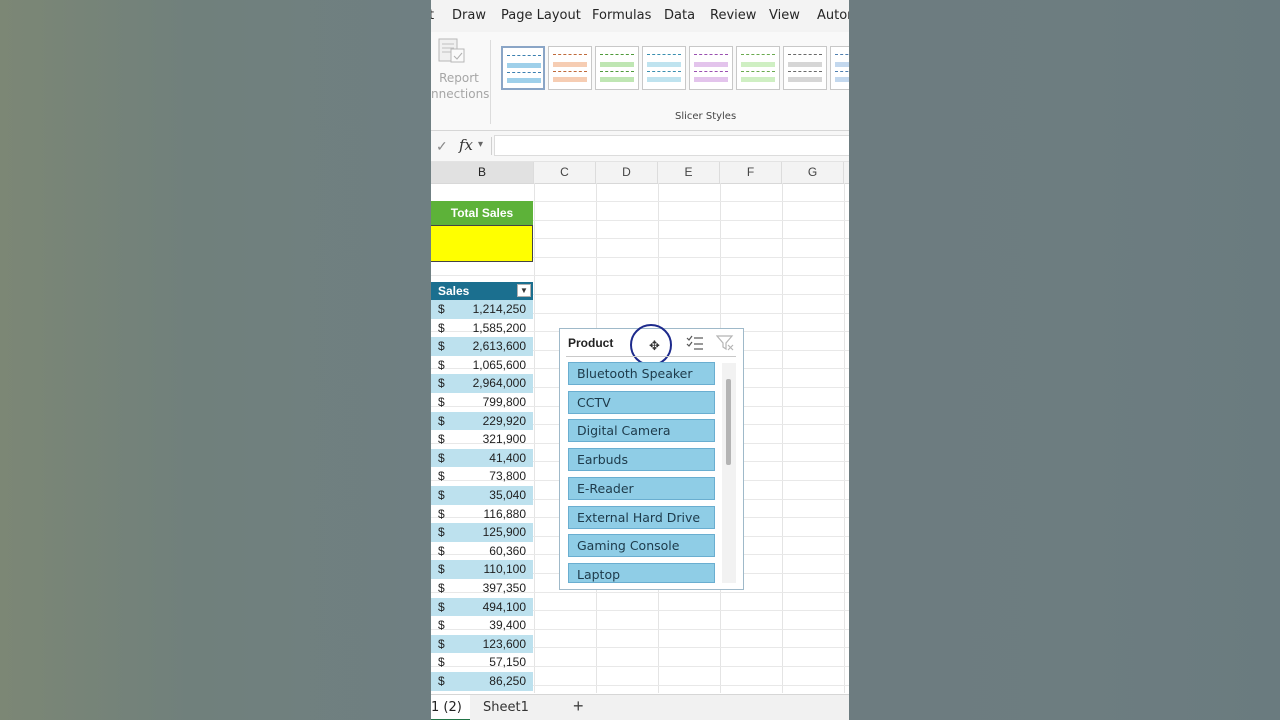  What do you see at coordinates (523, 68) in the screenshot?
I see `slicer-style-light-blue` at bounding box center [523, 68].